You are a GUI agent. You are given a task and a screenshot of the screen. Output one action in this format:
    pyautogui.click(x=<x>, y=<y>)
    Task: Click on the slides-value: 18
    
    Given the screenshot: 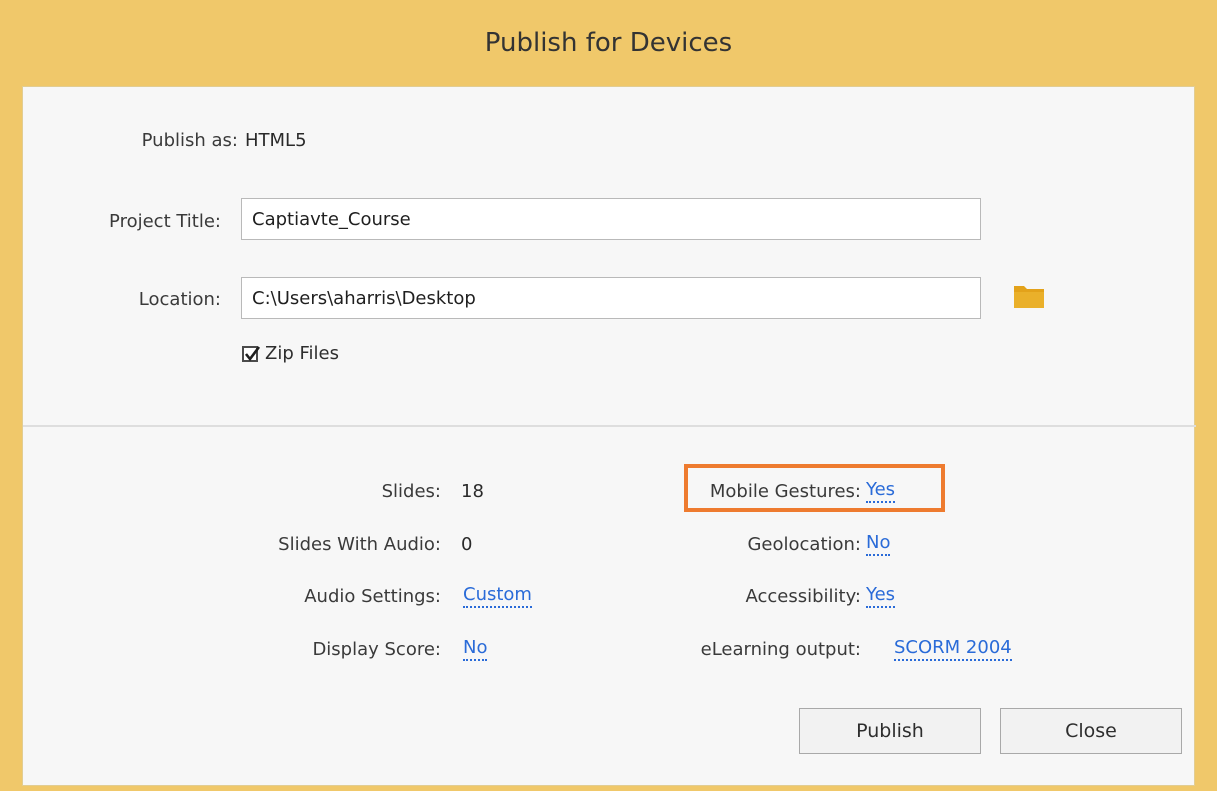 What is the action you would take?
    pyautogui.click(x=472, y=491)
    